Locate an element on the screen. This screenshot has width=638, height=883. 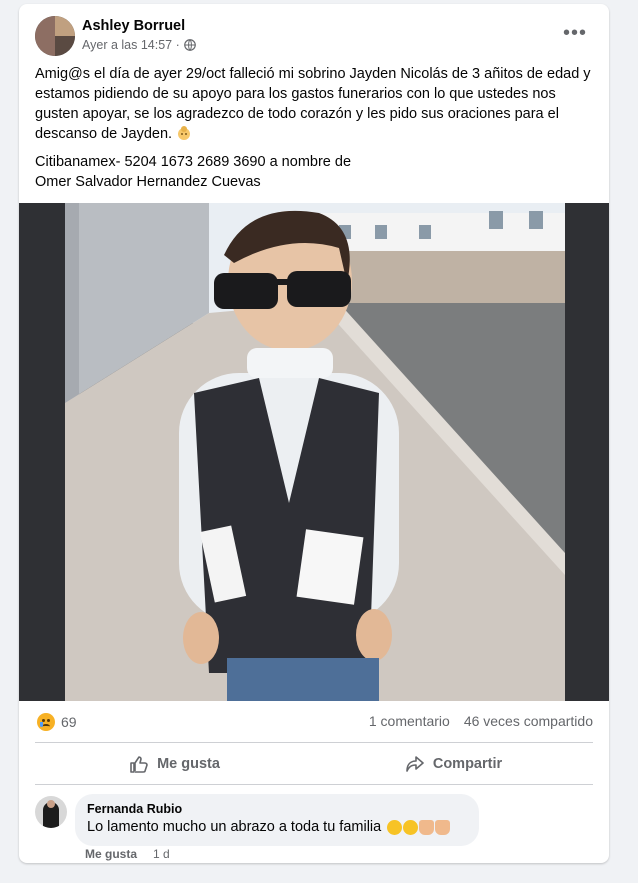
share-button: Compartir is located at coordinates (453, 764).